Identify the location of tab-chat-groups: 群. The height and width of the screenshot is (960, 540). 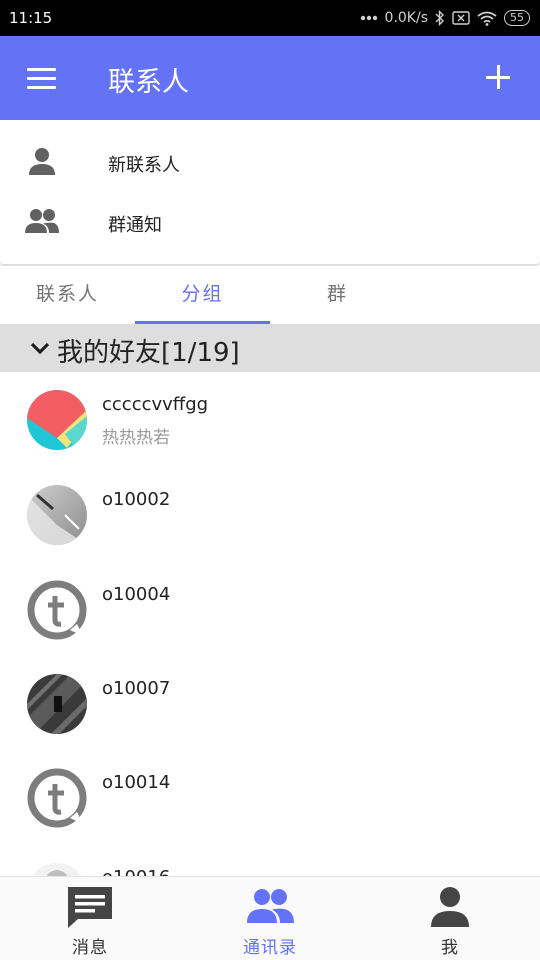
(337, 295).